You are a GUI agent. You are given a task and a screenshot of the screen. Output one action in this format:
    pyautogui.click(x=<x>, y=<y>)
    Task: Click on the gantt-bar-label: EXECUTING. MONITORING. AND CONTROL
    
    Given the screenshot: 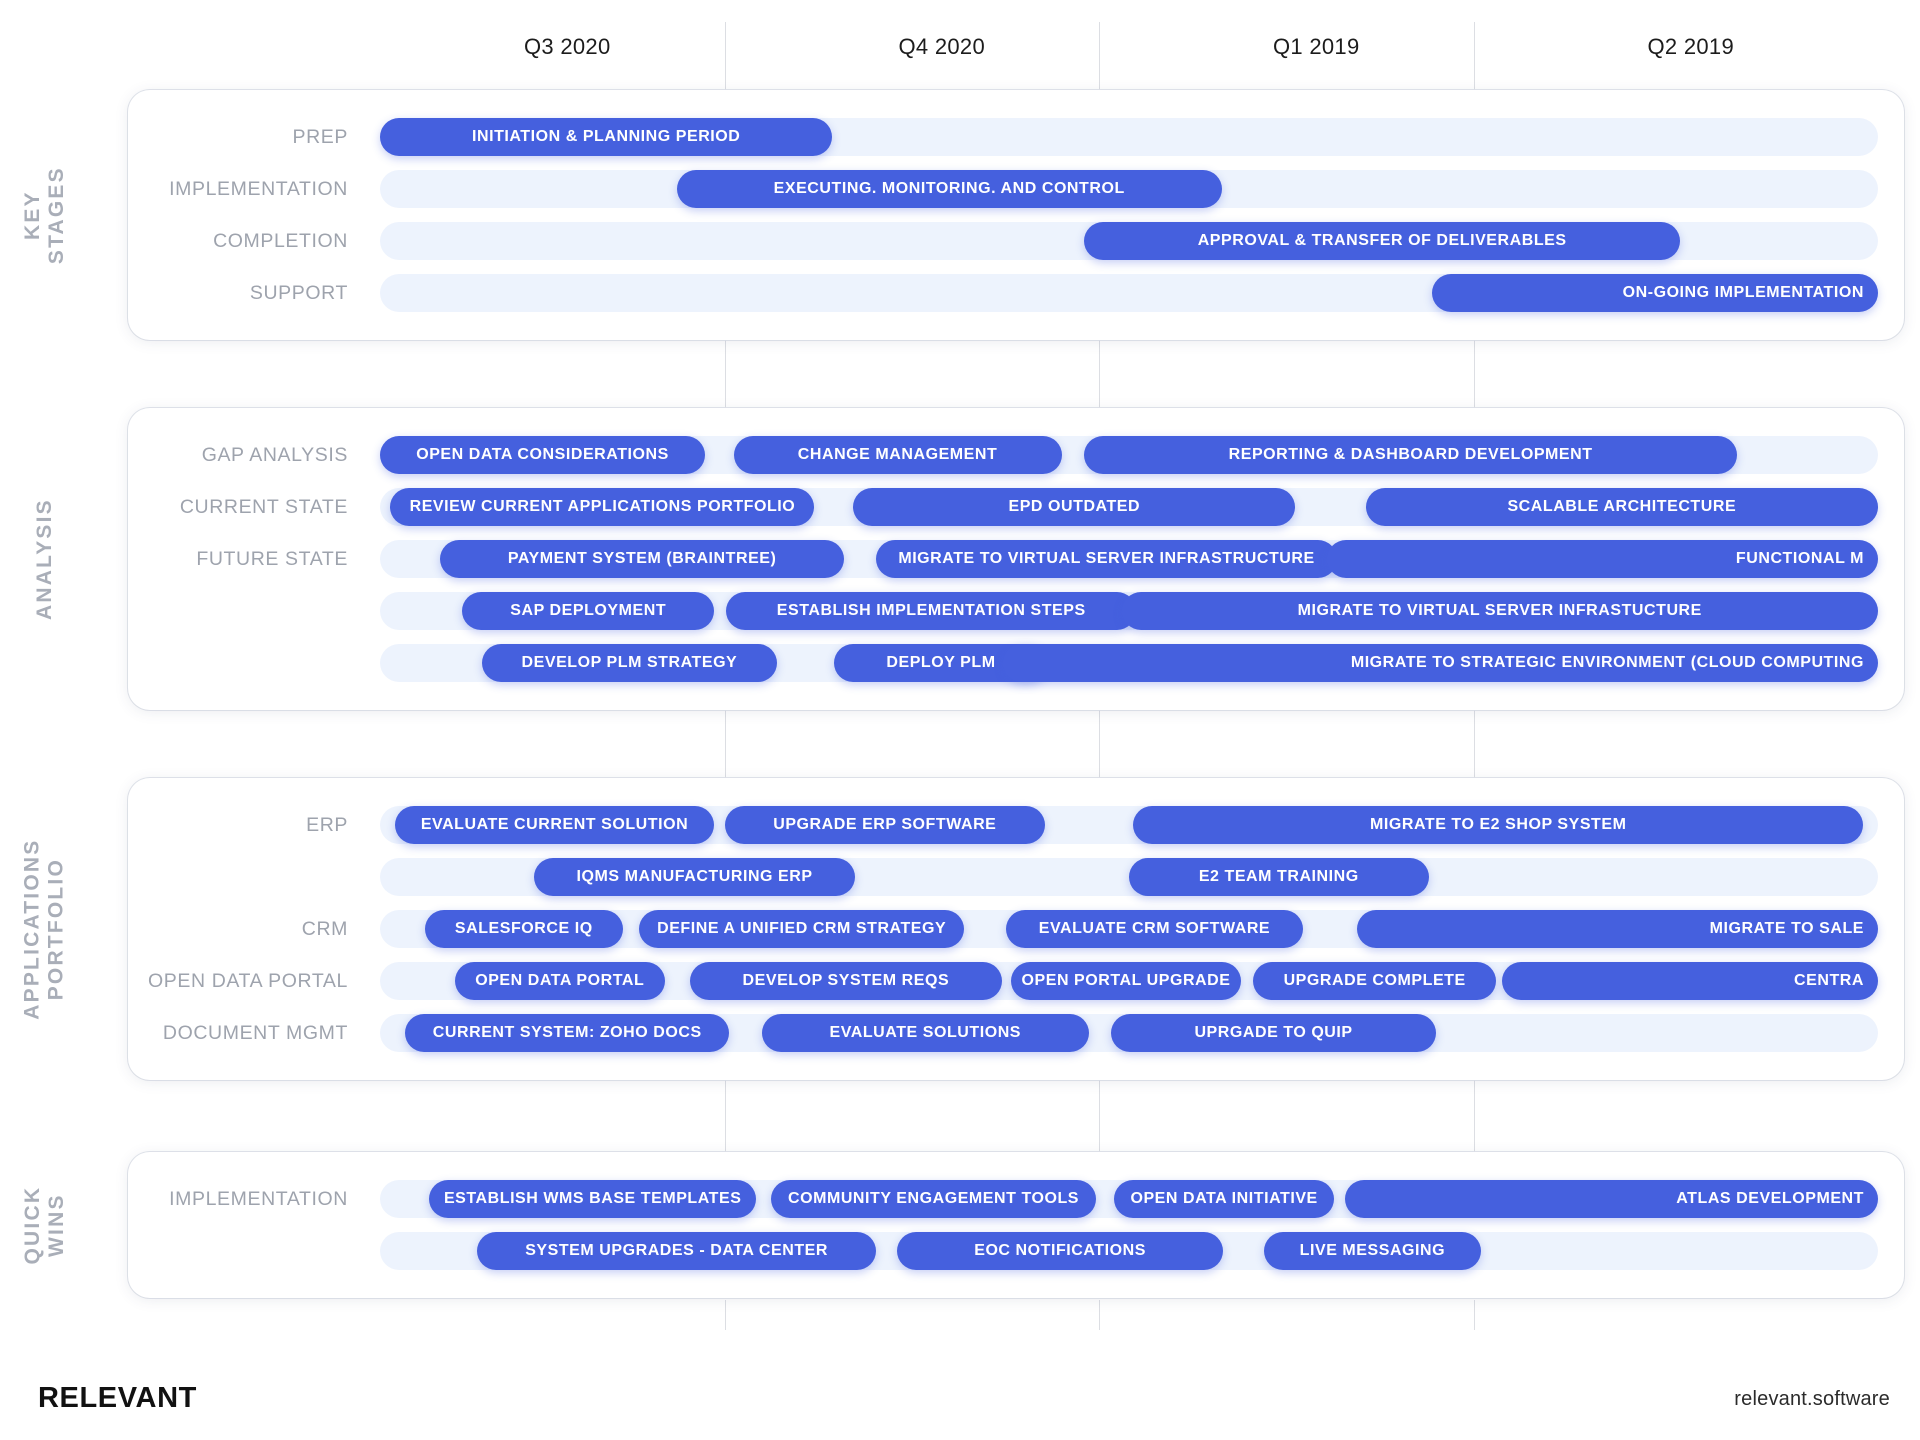 What is the action you would take?
    pyautogui.click(x=949, y=188)
    